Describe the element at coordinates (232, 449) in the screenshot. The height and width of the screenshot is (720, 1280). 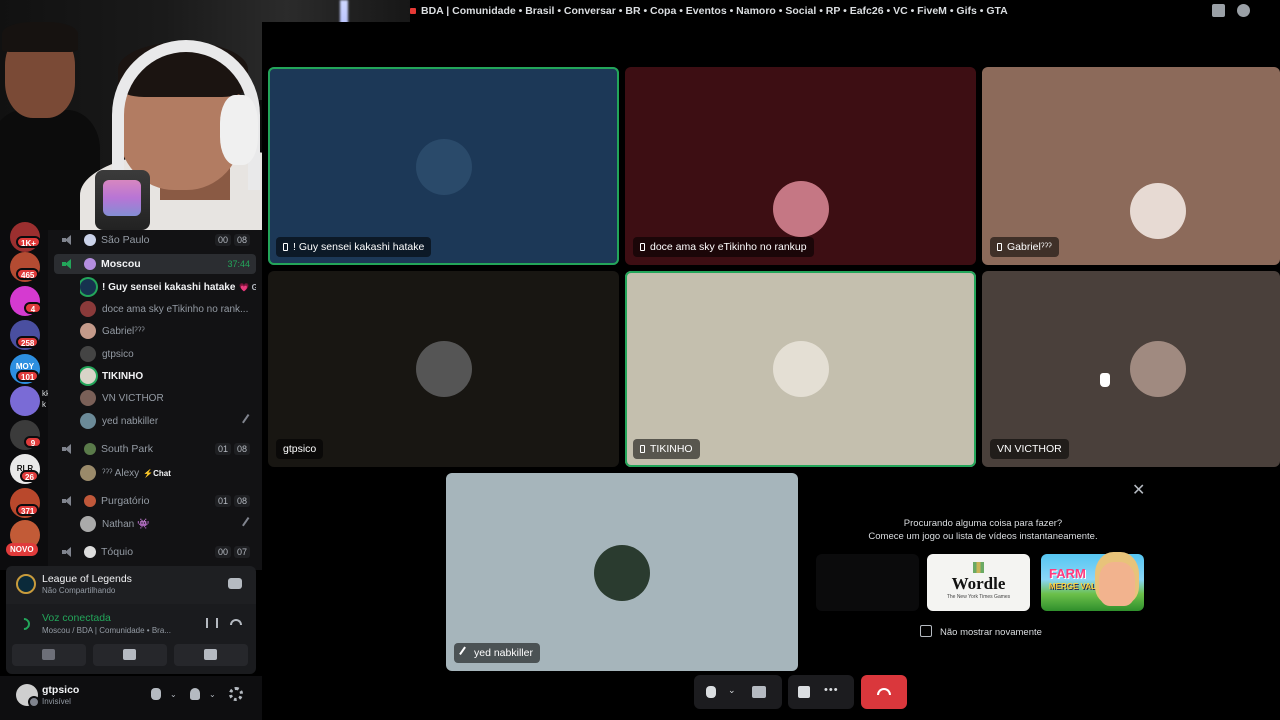
I see `user-count: 01 08` at that location.